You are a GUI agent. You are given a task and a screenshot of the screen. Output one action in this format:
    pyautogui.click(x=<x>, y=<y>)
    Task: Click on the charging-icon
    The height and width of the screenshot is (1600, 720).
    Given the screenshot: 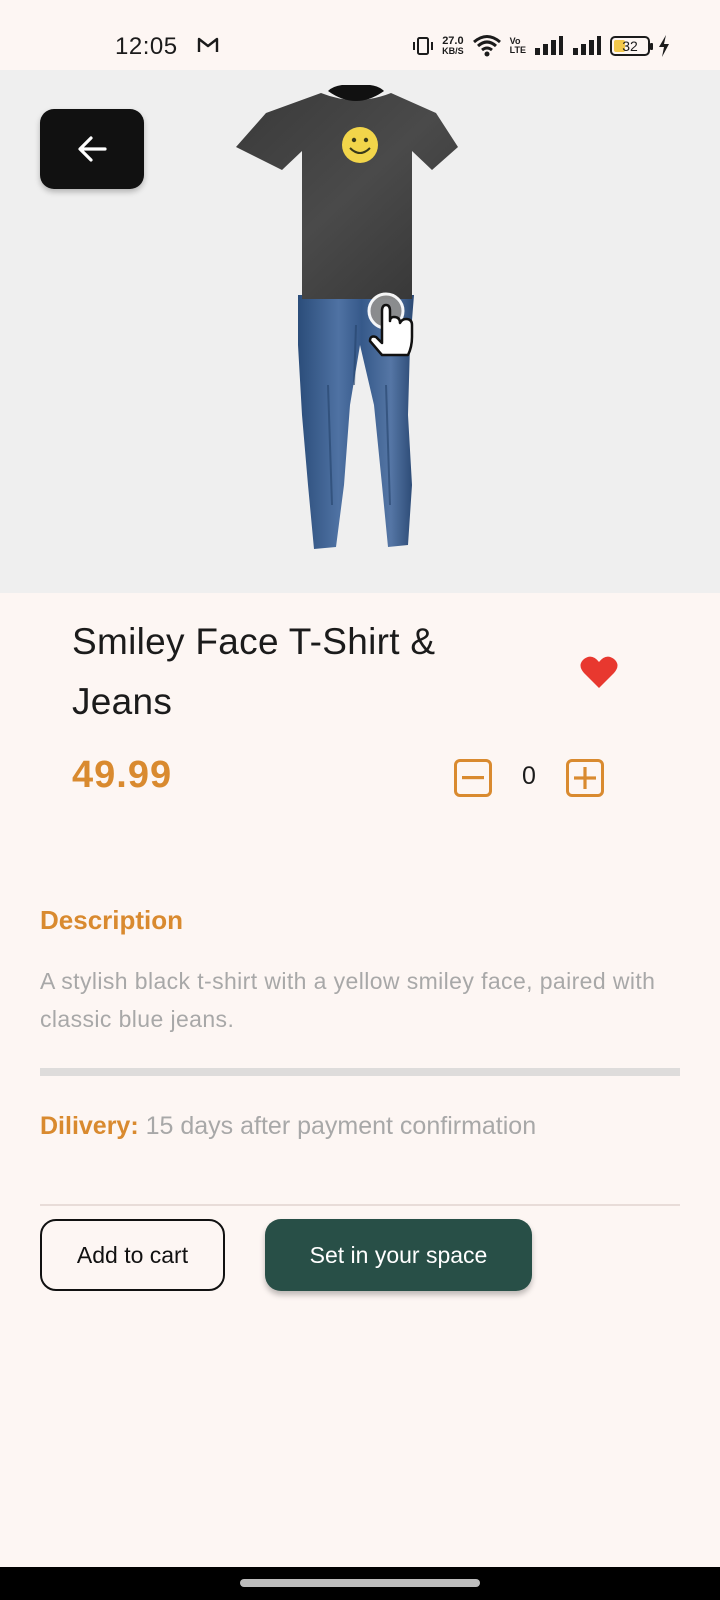 What is the action you would take?
    pyautogui.click(x=664, y=46)
    